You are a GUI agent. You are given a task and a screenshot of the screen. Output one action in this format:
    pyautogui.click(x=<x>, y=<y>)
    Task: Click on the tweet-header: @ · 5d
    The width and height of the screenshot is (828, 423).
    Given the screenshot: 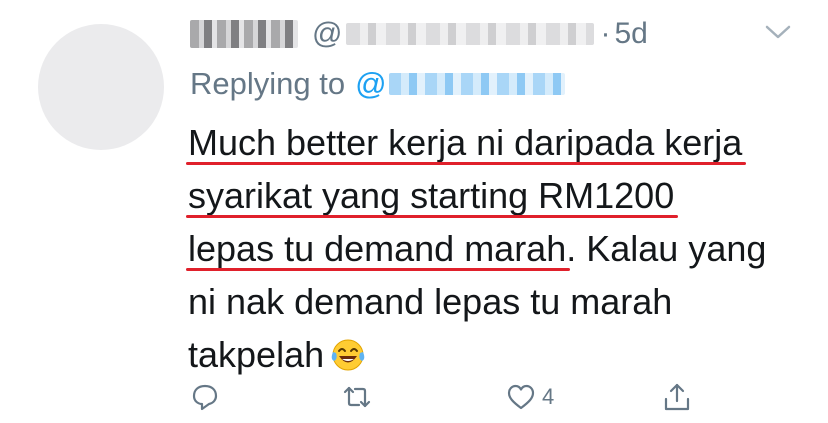 What is the action you would take?
    pyautogui.click(x=419, y=34)
    